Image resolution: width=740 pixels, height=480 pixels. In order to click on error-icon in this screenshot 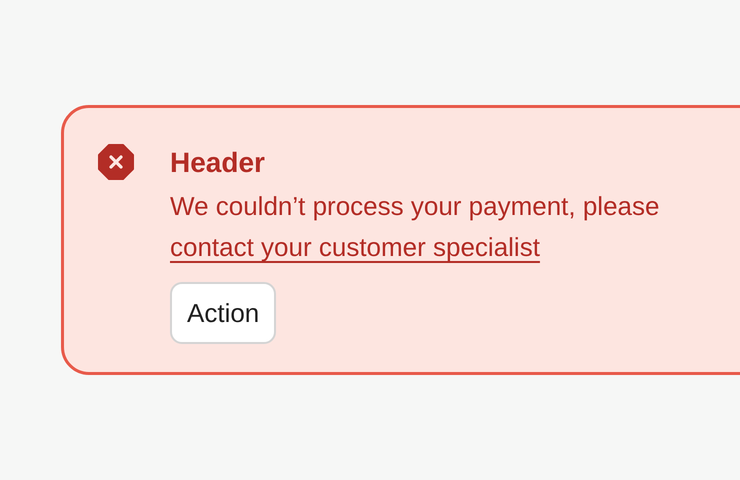, I will do `click(116, 162)`.